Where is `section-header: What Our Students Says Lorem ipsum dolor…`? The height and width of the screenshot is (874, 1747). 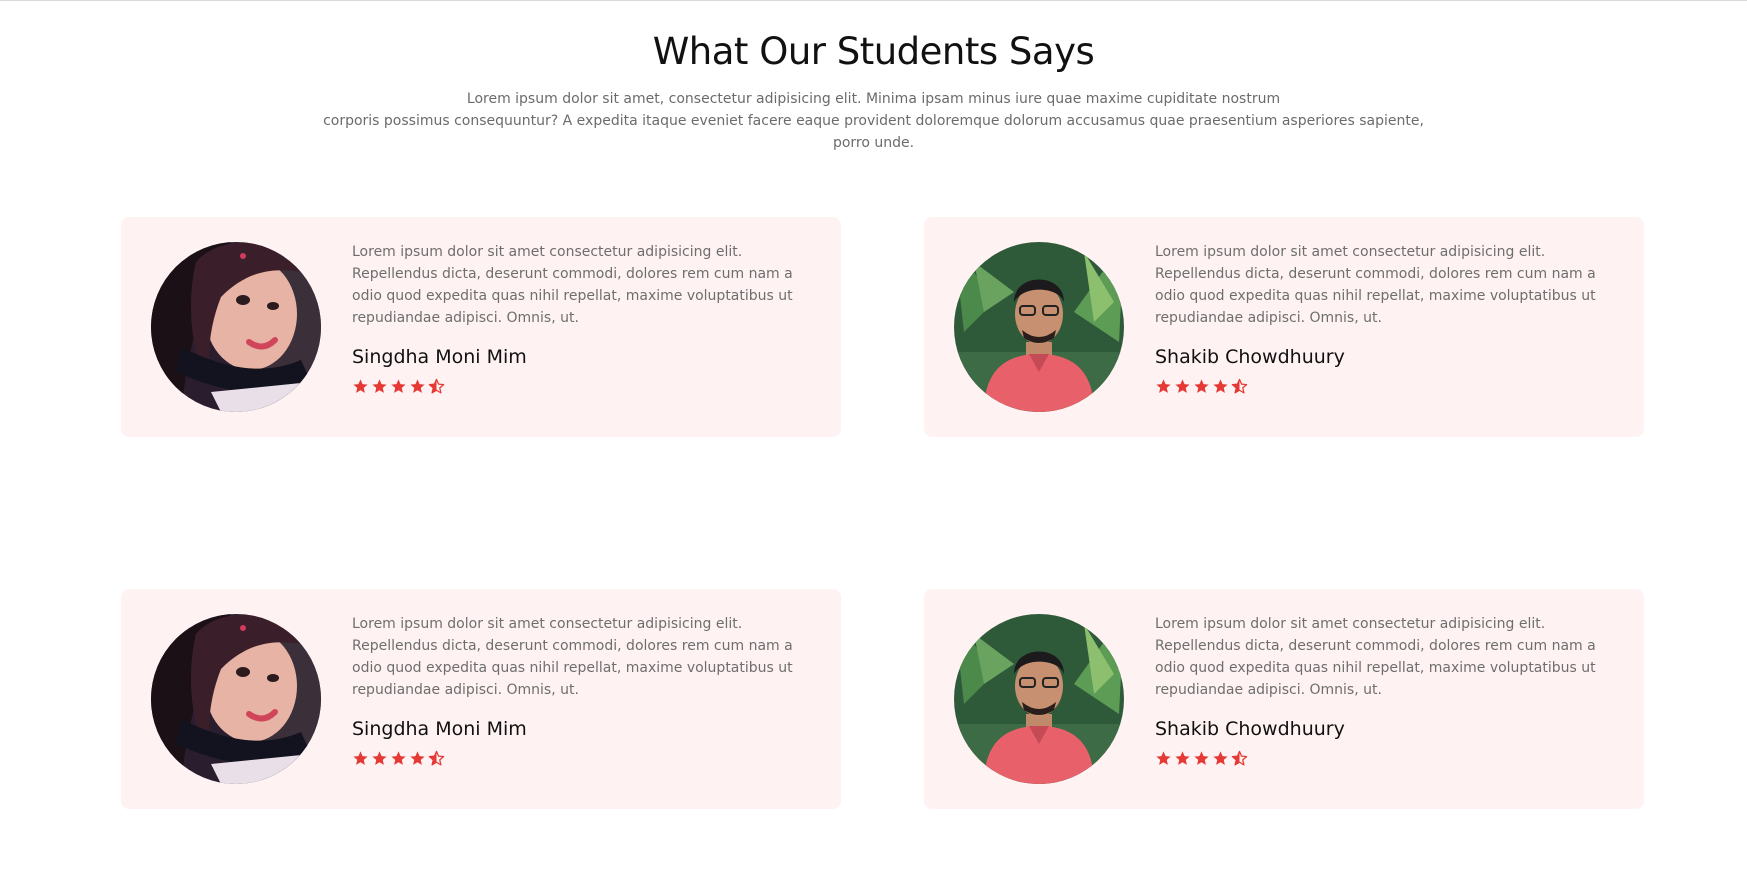 section-header: What Our Students Says Lorem ipsum dolor… is located at coordinates (873, 92).